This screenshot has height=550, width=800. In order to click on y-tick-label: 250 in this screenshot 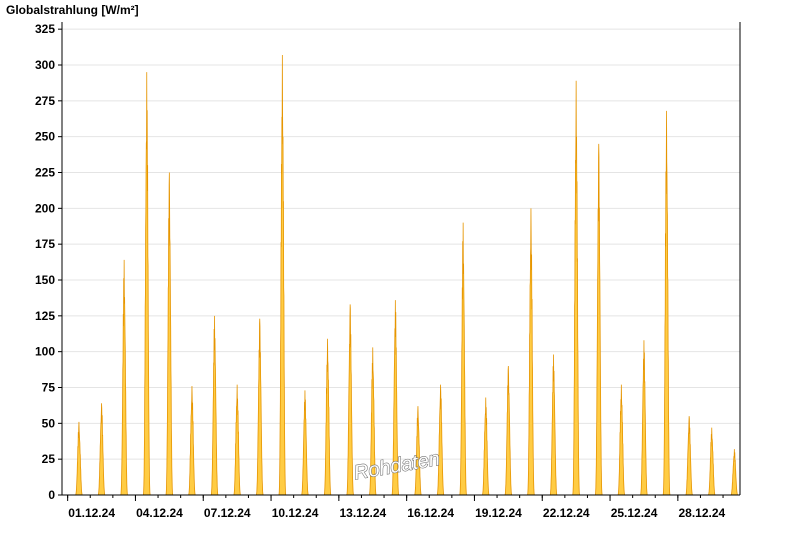, I will do `click(45, 137)`.